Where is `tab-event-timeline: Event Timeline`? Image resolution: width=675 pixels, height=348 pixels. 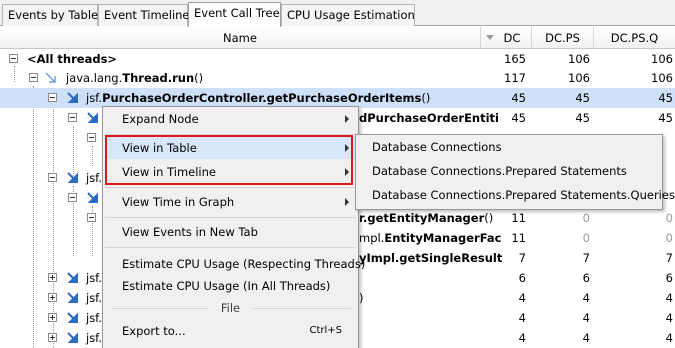 tab-event-timeline: Event Timeline is located at coordinates (144, 15).